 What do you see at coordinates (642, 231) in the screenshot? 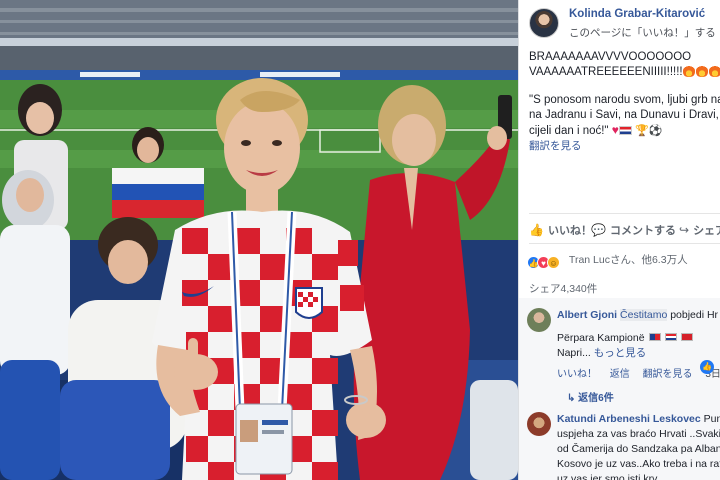
I see `comment-button-label: コメントする` at bounding box center [642, 231].